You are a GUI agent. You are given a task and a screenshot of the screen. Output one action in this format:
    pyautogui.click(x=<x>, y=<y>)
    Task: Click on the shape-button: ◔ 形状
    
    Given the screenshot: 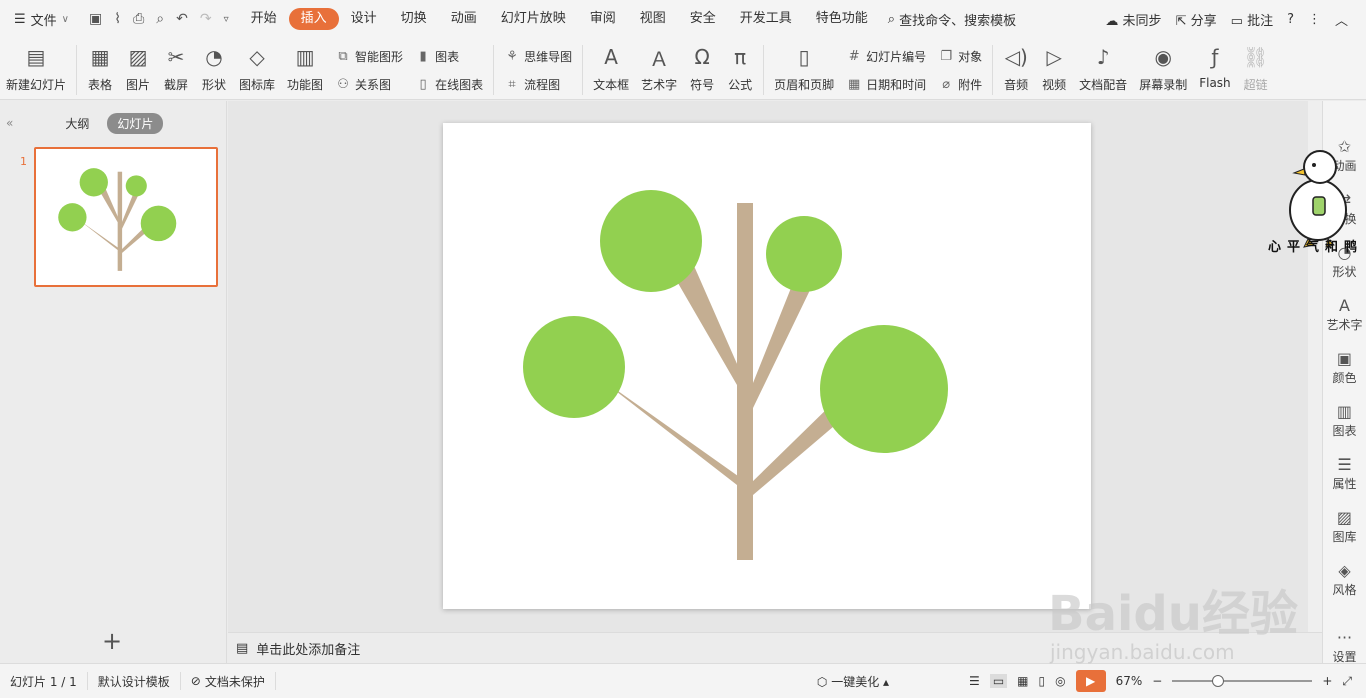 What is the action you would take?
    pyautogui.click(x=214, y=70)
    